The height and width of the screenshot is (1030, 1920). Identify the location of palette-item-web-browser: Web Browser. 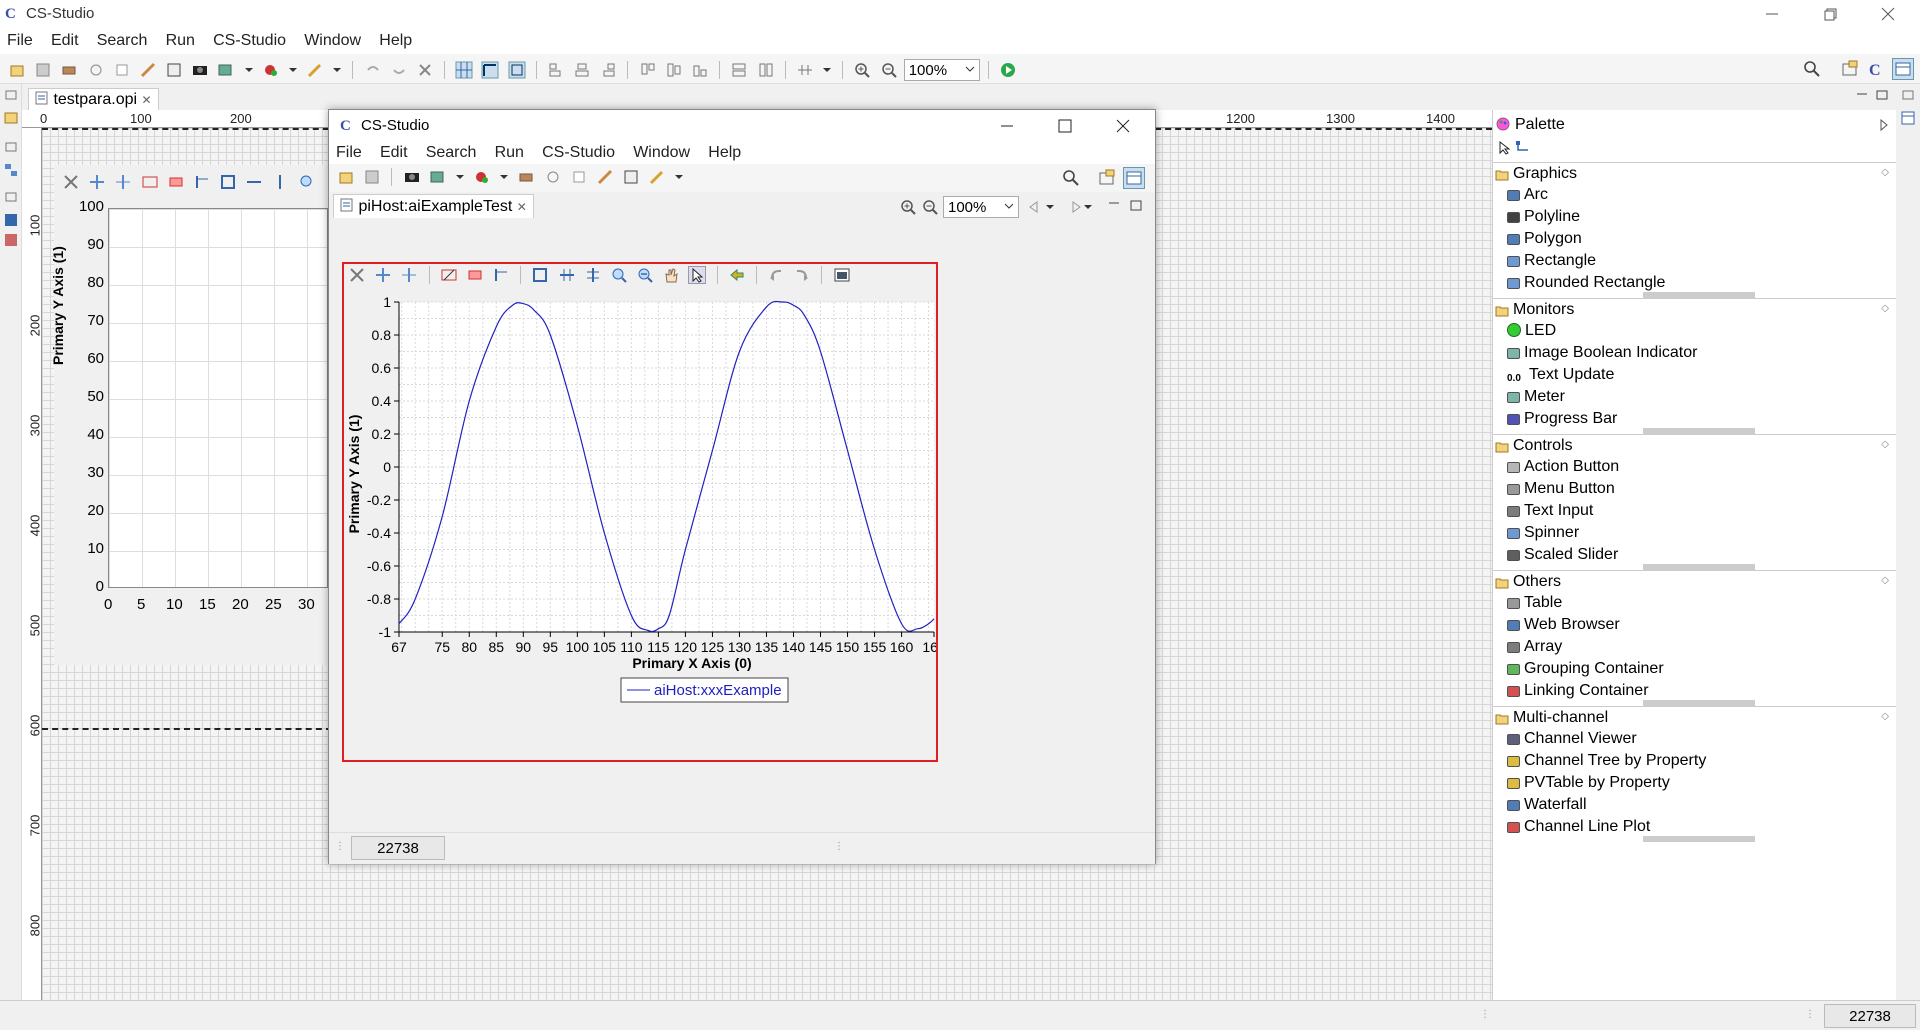
(1563, 625).